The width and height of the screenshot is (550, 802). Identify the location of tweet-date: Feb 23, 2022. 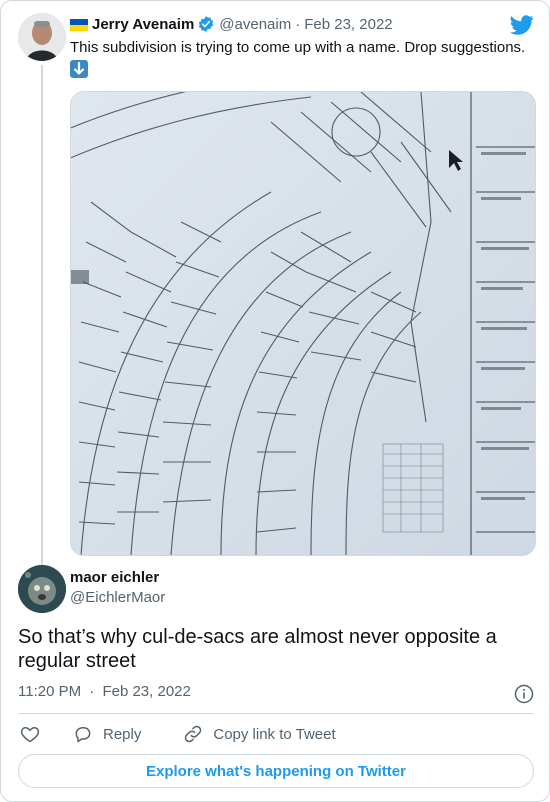
(348, 24).